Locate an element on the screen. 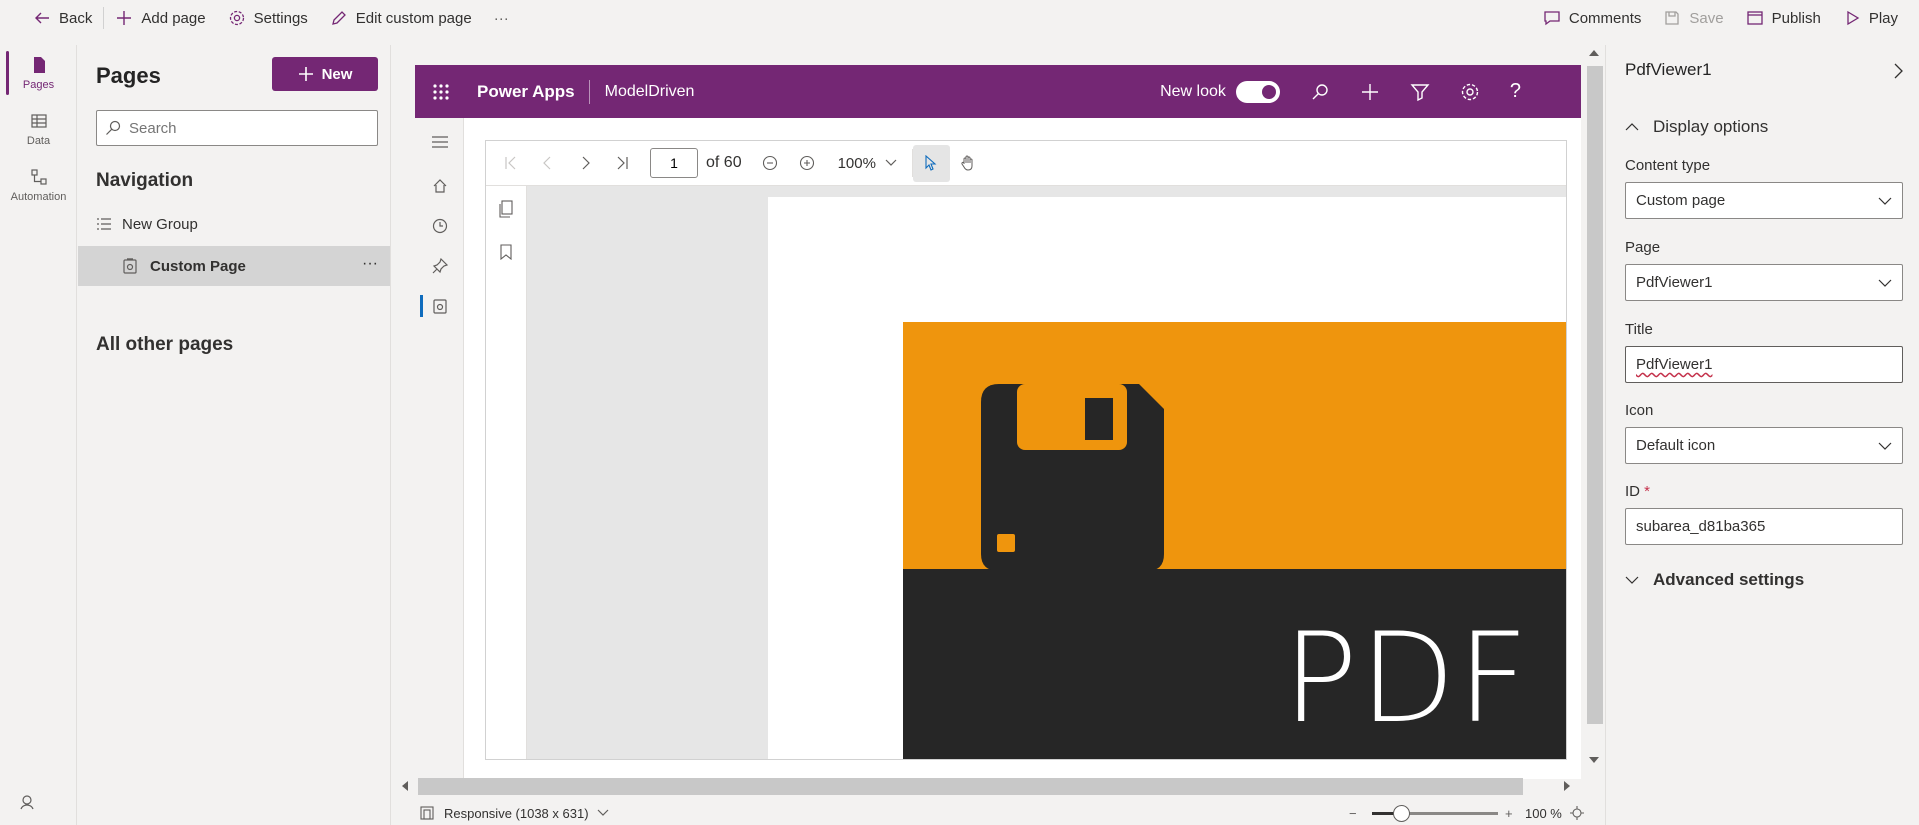 The height and width of the screenshot is (825, 1919). help-icon: ? is located at coordinates (1515, 91).